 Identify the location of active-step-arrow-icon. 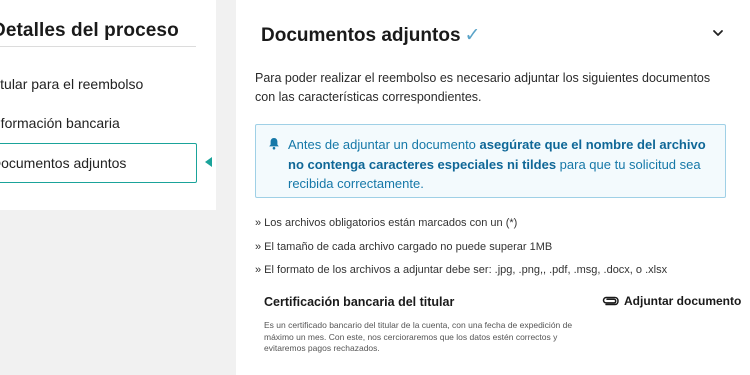
(208, 162).